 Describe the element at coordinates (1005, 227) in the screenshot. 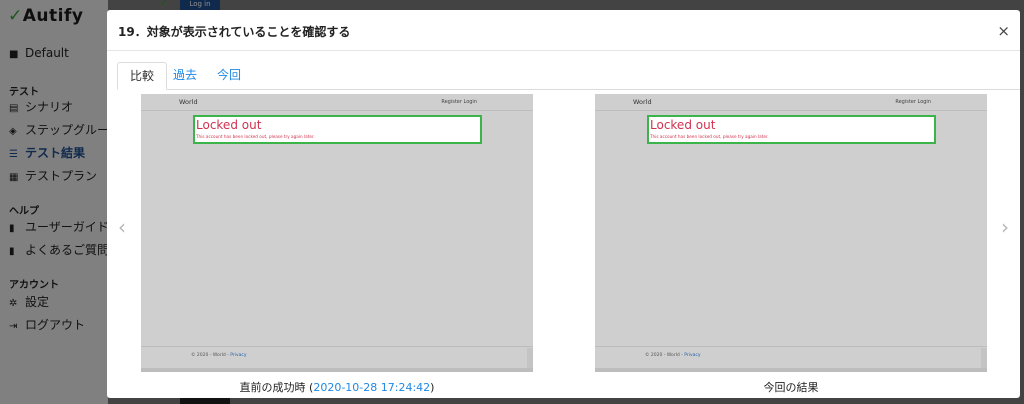

I see `next-arrow-icon: ›` at that location.